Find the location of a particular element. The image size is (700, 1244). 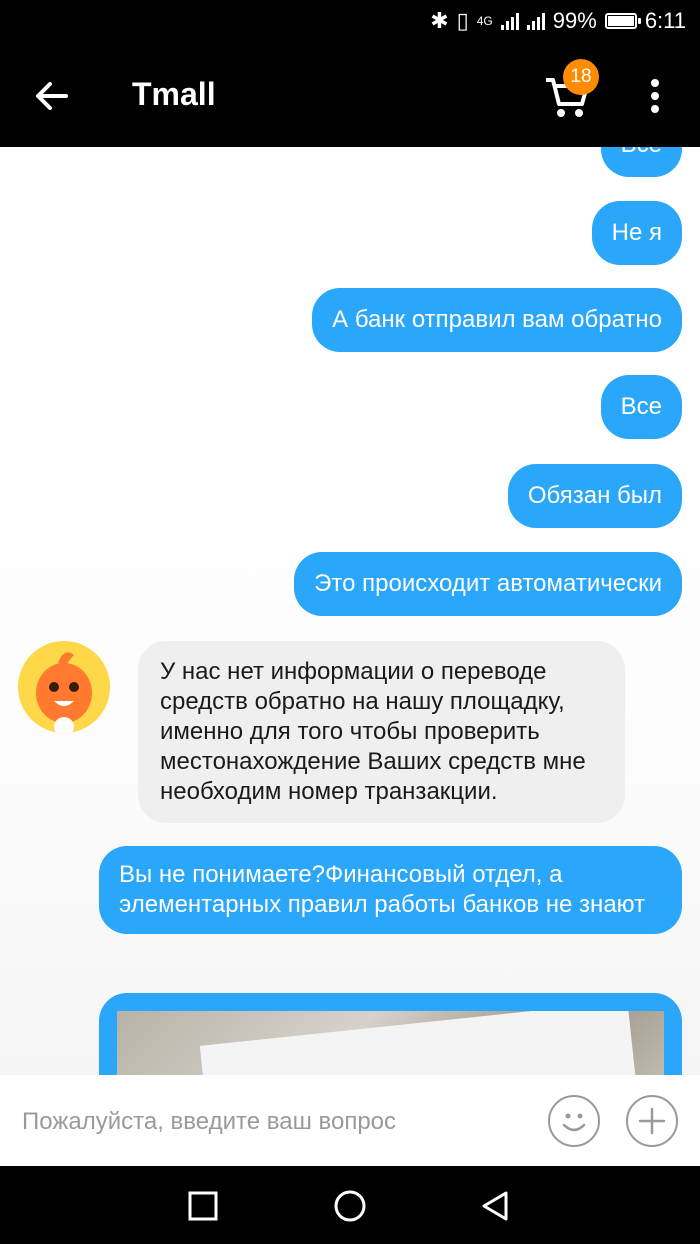

network-type: 4G is located at coordinates (484, 21).